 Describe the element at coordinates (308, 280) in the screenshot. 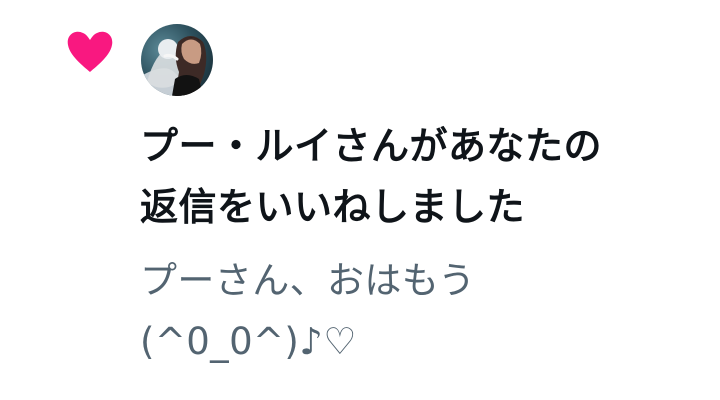

I see `reply-line-1: プーさん、おはもう` at that location.